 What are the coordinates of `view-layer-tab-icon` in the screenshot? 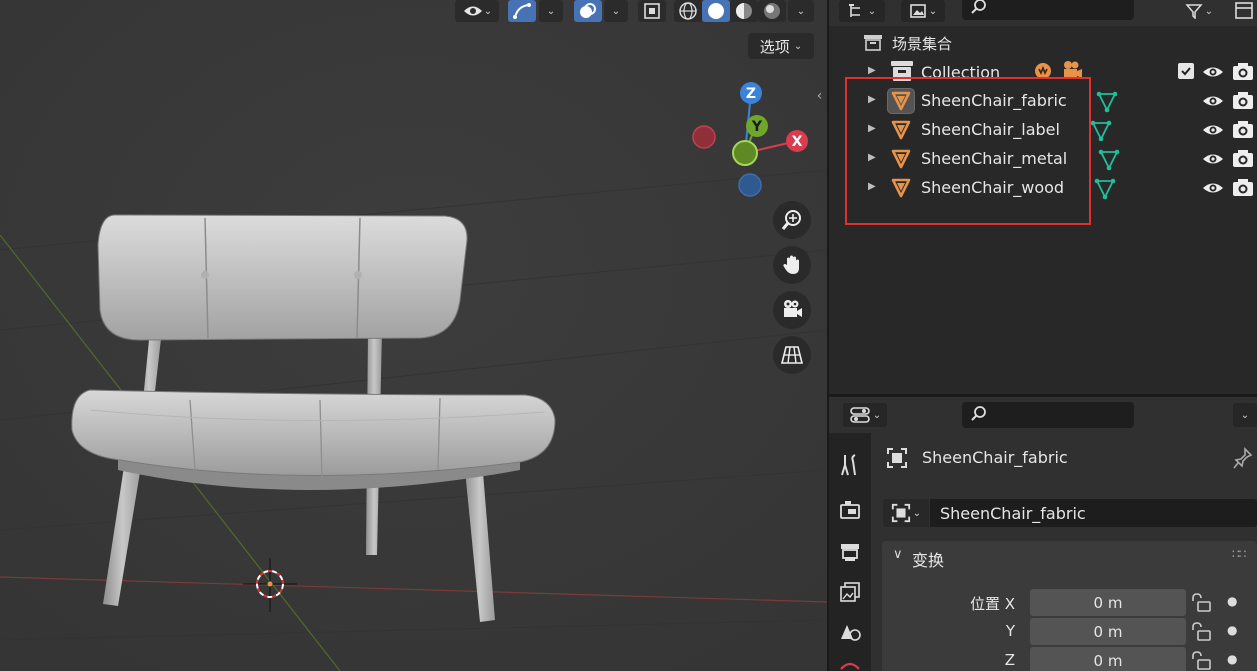 It's located at (850, 592).